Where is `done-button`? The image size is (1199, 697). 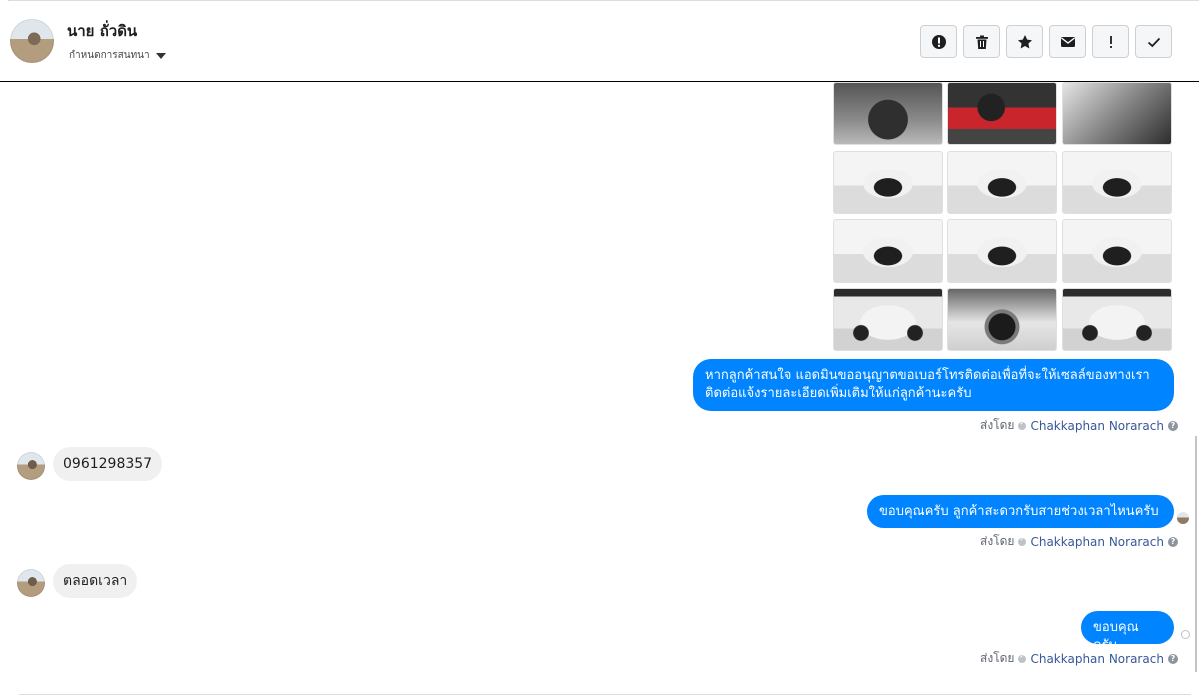
done-button is located at coordinates (1153, 41).